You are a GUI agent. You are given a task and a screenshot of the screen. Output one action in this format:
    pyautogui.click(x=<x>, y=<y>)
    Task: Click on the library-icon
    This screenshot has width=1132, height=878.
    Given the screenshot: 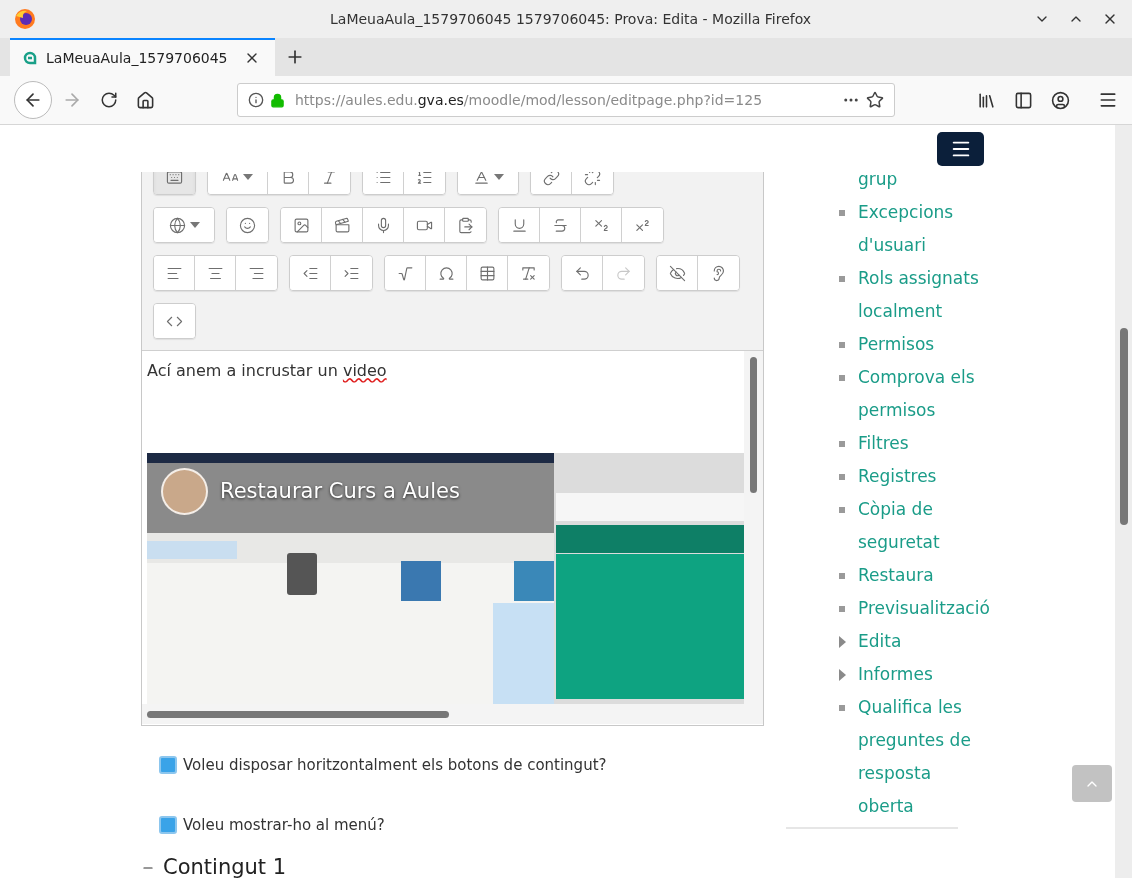 What is the action you would take?
    pyautogui.click(x=986, y=100)
    